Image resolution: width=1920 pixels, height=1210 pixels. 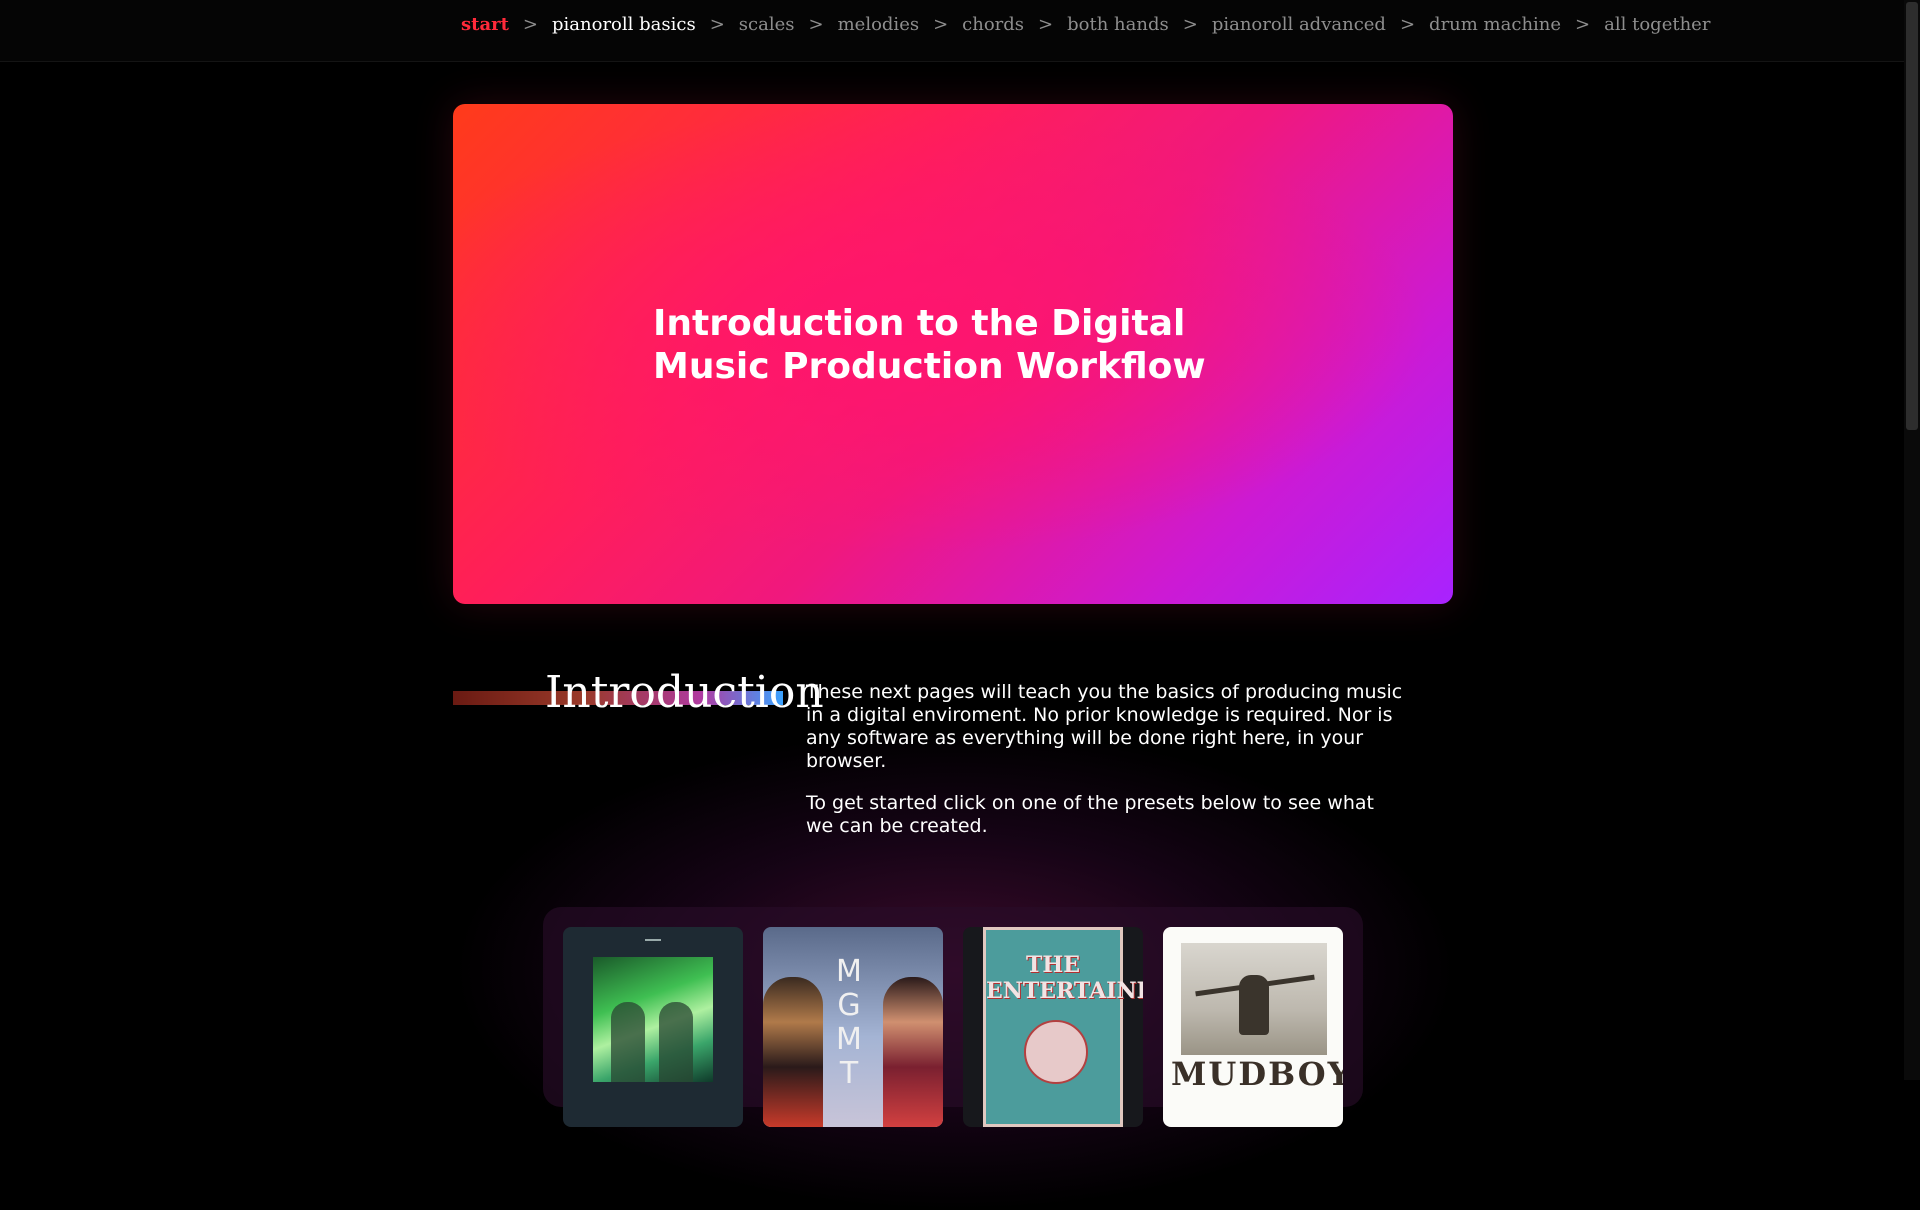 I want to click on intro-heading: Introduction, so click(x=684, y=692).